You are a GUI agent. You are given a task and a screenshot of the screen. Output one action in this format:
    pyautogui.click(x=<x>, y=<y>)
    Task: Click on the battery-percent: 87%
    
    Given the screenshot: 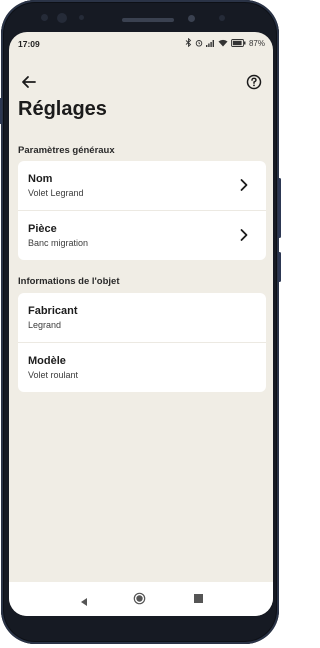 What is the action you would take?
    pyautogui.click(x=256, y=43)
    